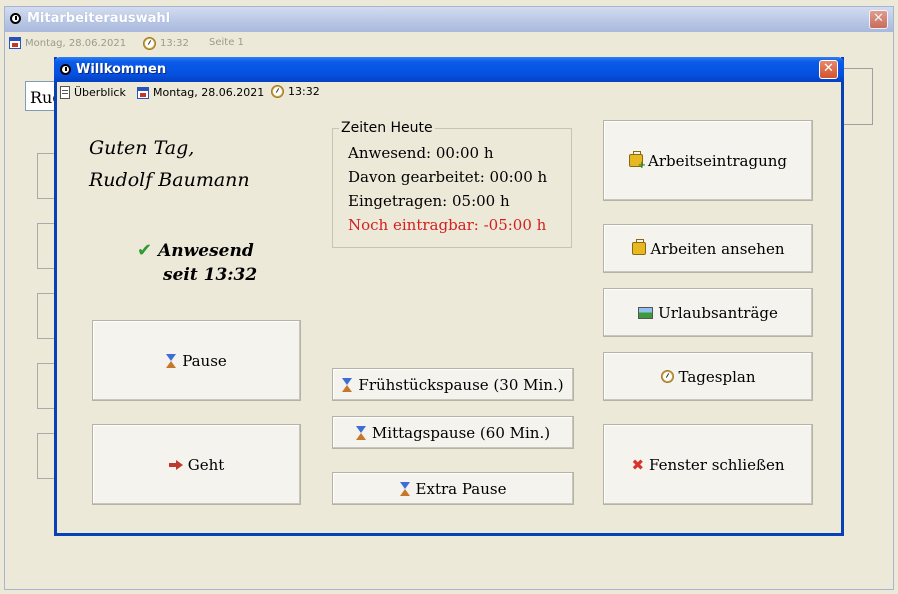  What do you see at coordinates (76, 43) in the screenshot?
I see `background-status-date: Montag, 28.06.2021` at bounding box center [76, 43].